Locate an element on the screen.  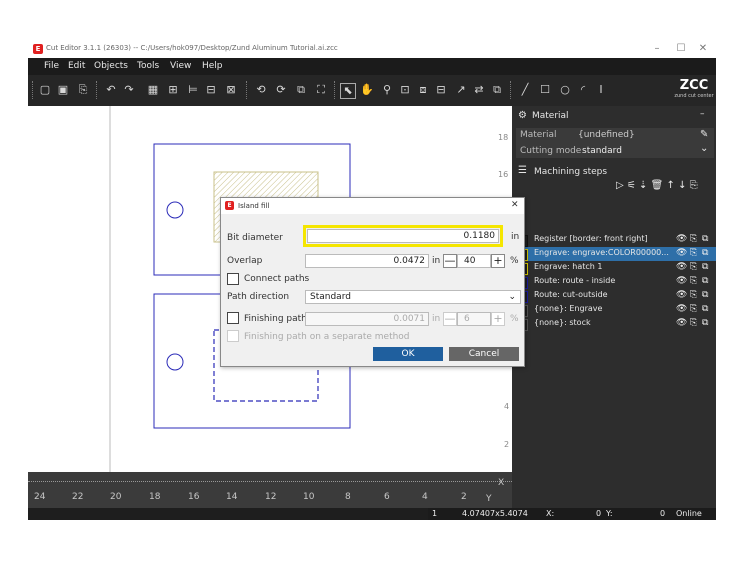
arc-tool-icon: ◜ is located at coordinates (583, 90).